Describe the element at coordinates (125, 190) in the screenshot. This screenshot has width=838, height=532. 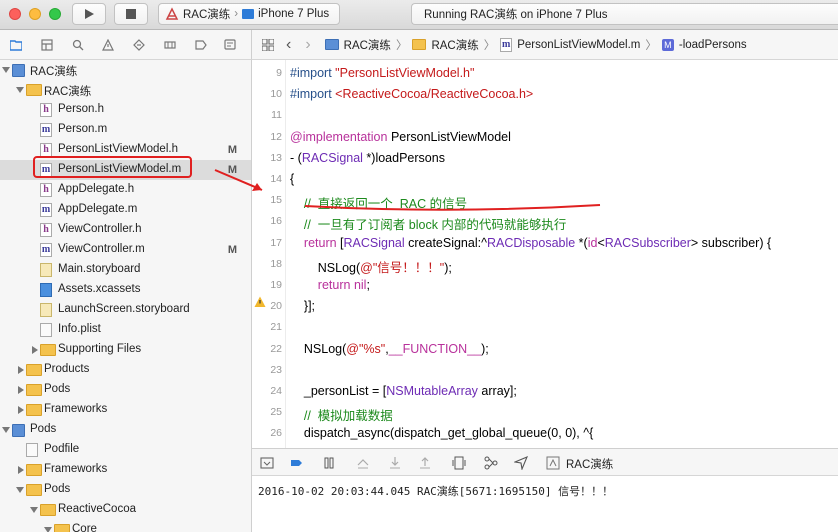
I see `tree-item: h AppDelegate.h` at that location.